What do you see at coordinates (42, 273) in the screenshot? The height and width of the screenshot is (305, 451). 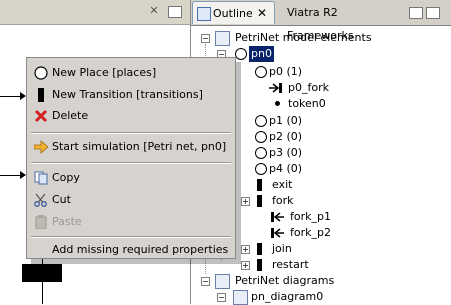 I see `transition-shape` at bounding box center [42, 273].